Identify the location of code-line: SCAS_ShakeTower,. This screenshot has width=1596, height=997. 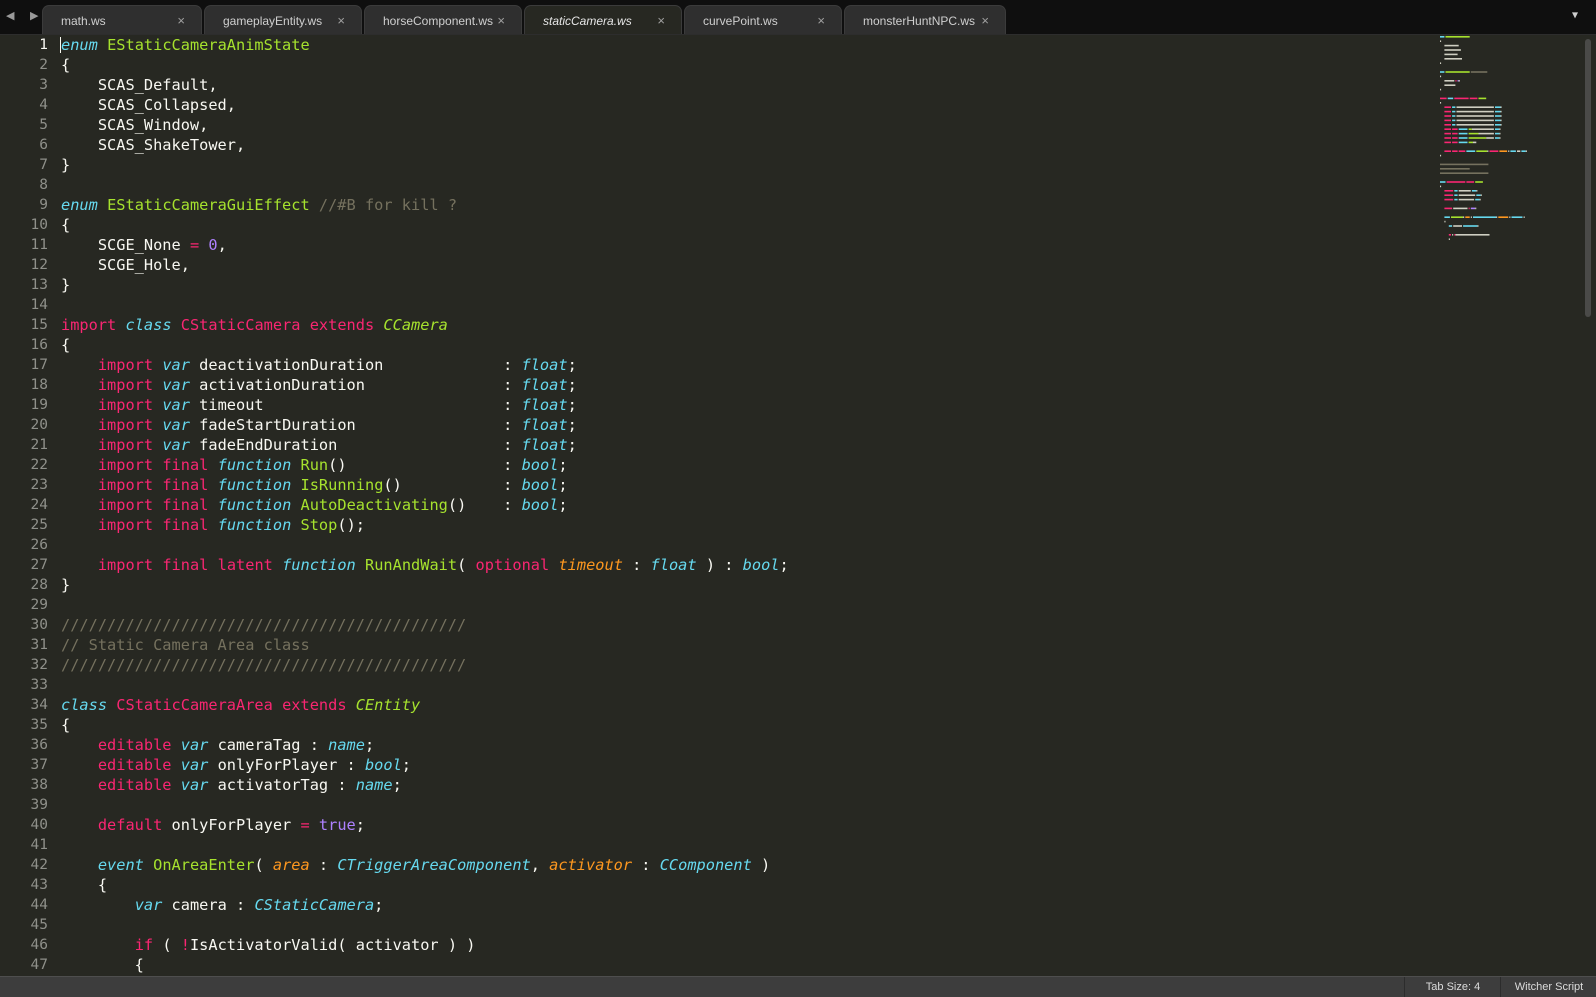
(425, 145).